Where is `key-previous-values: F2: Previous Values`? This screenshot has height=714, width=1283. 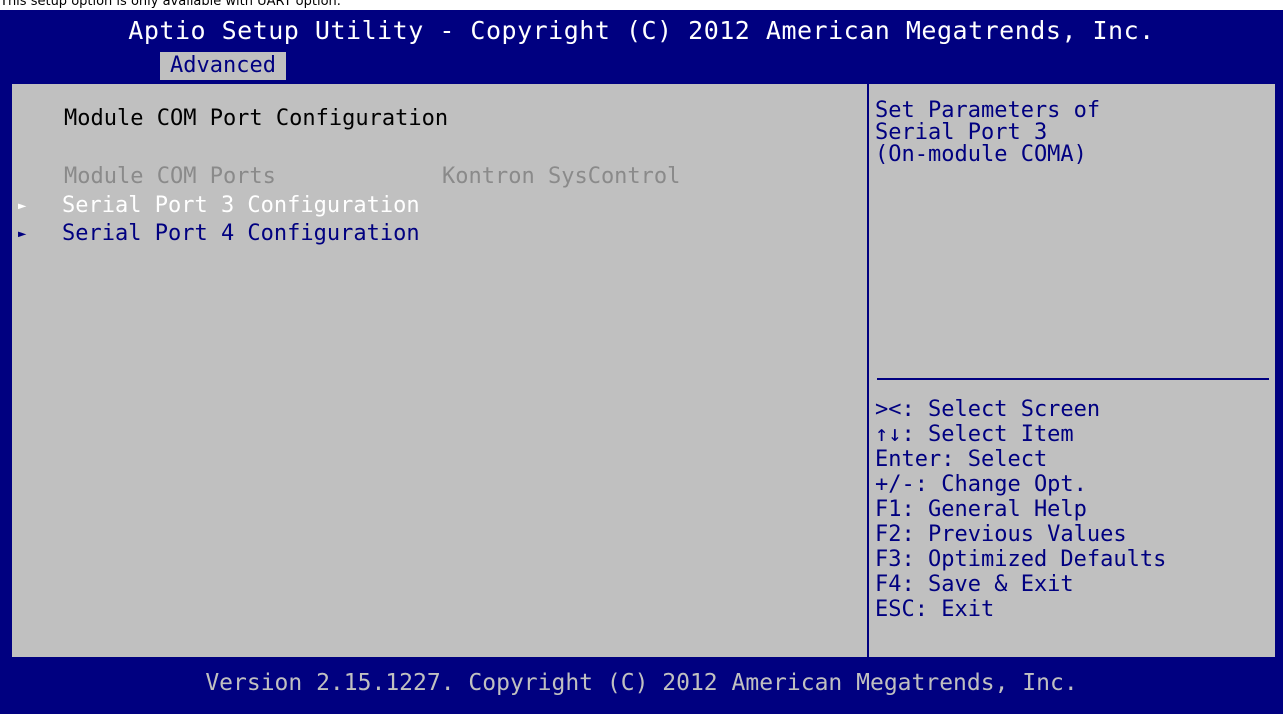
key-previous-values: F2: Previous Values is located at coordinates (1001, 534).